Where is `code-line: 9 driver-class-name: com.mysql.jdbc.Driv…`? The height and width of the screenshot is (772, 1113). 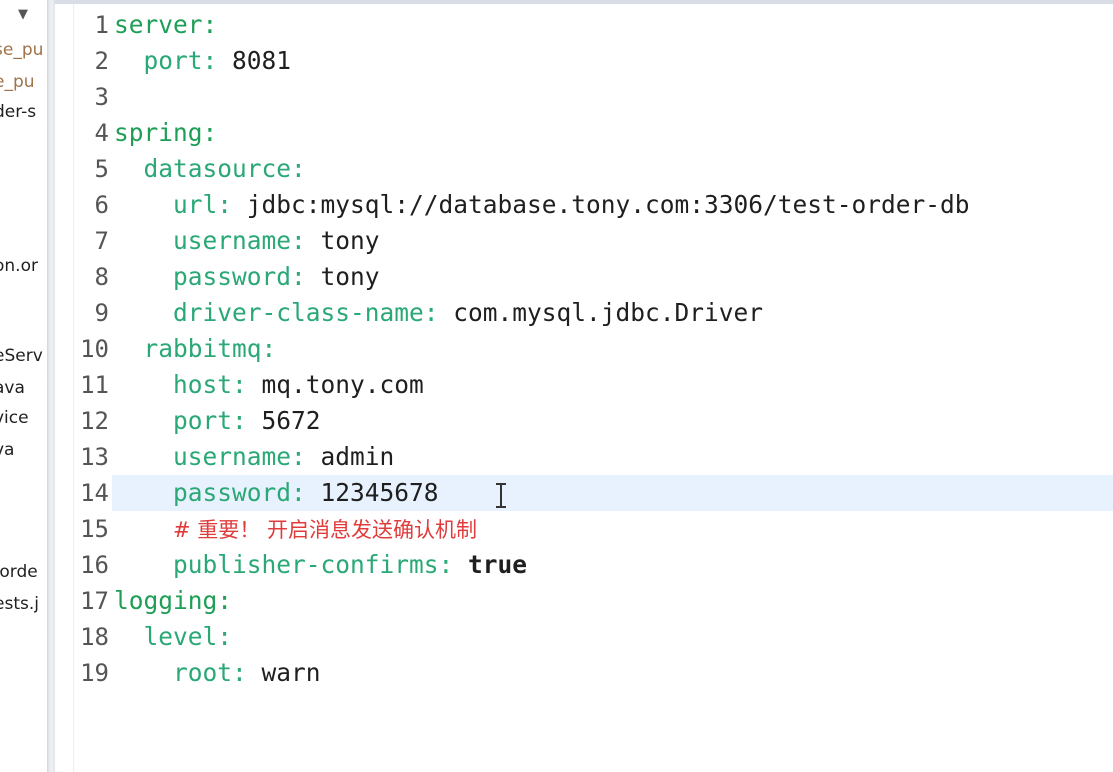 code-line: 9 driver-class-name: com.mysql.jdbc.Driv… is located at coordinates (584, 313).